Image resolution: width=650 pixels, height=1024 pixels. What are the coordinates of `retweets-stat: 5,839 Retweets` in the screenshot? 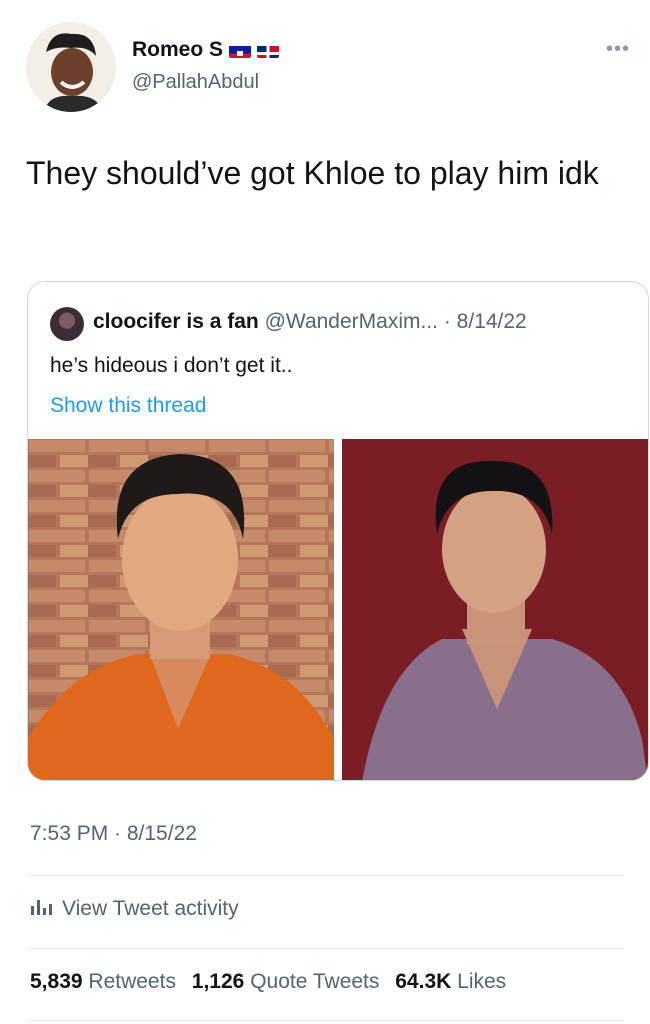 It's located at (103, 981).